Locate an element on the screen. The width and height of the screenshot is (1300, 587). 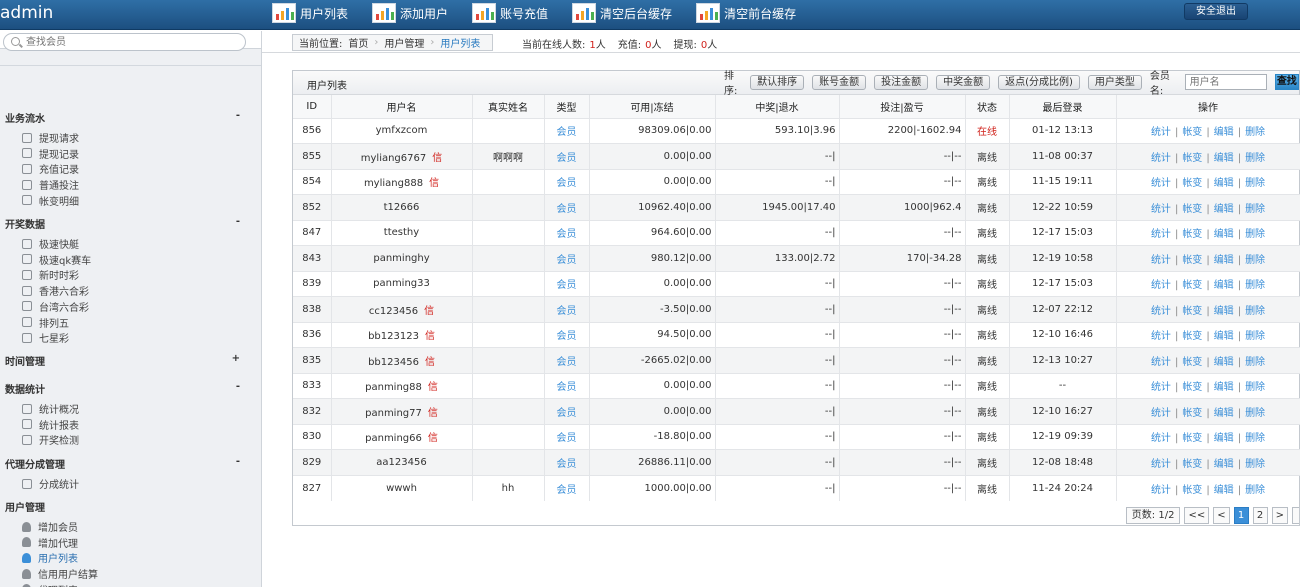
search-button: 查找 is located at coordinates (1286, 82).